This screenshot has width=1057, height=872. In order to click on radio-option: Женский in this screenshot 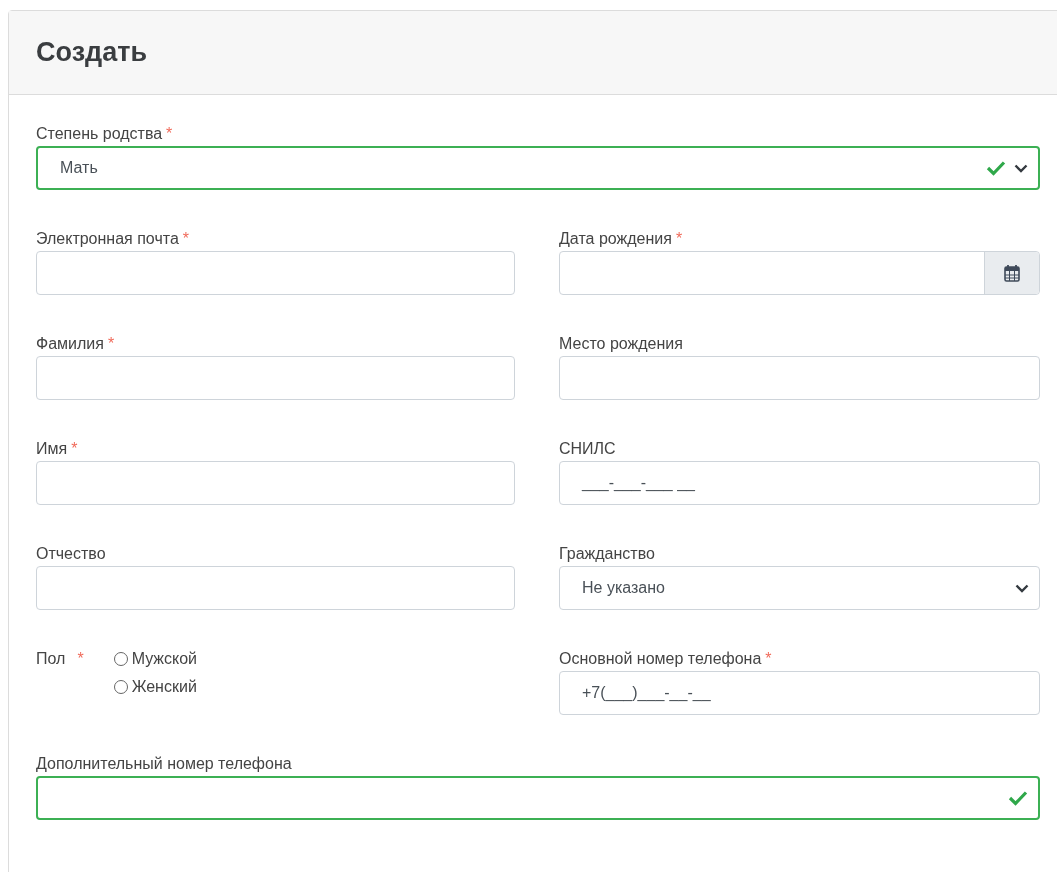, I will do `click(155, 687)`.